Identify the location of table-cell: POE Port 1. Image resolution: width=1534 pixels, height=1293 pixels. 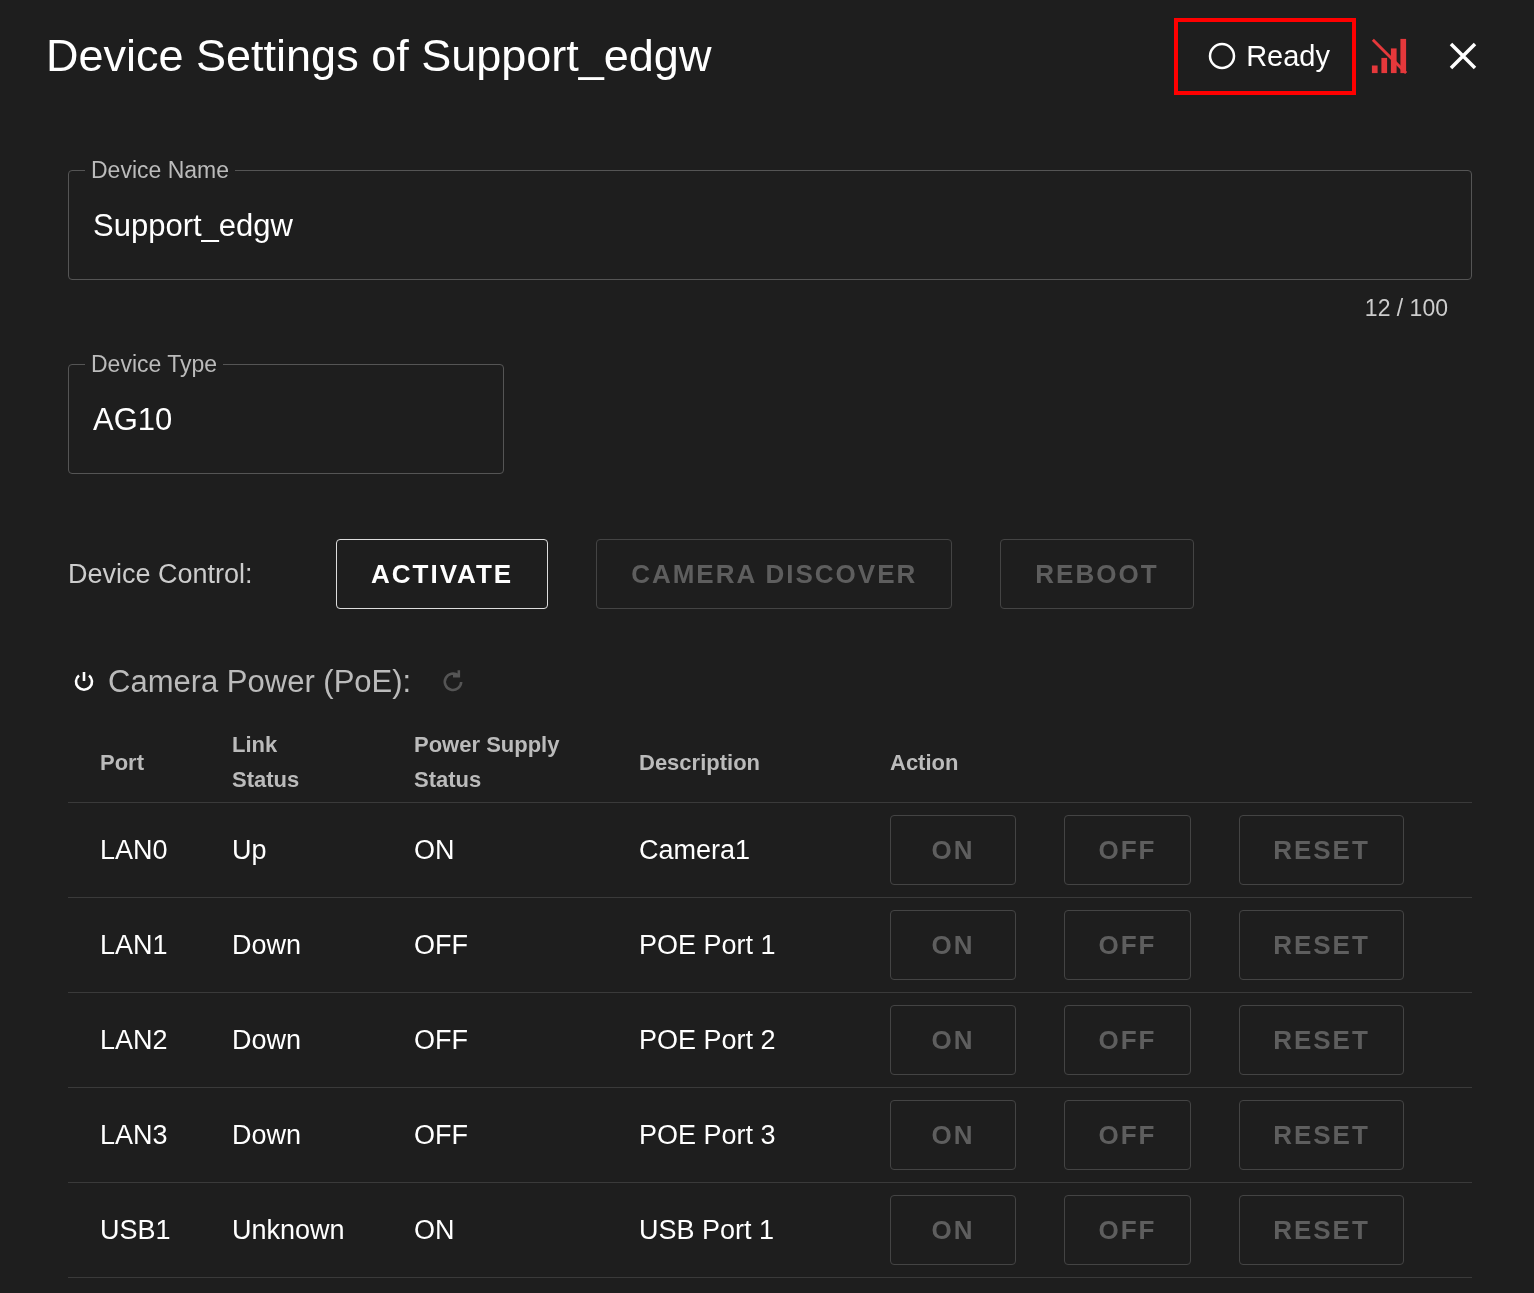
(707, 944).